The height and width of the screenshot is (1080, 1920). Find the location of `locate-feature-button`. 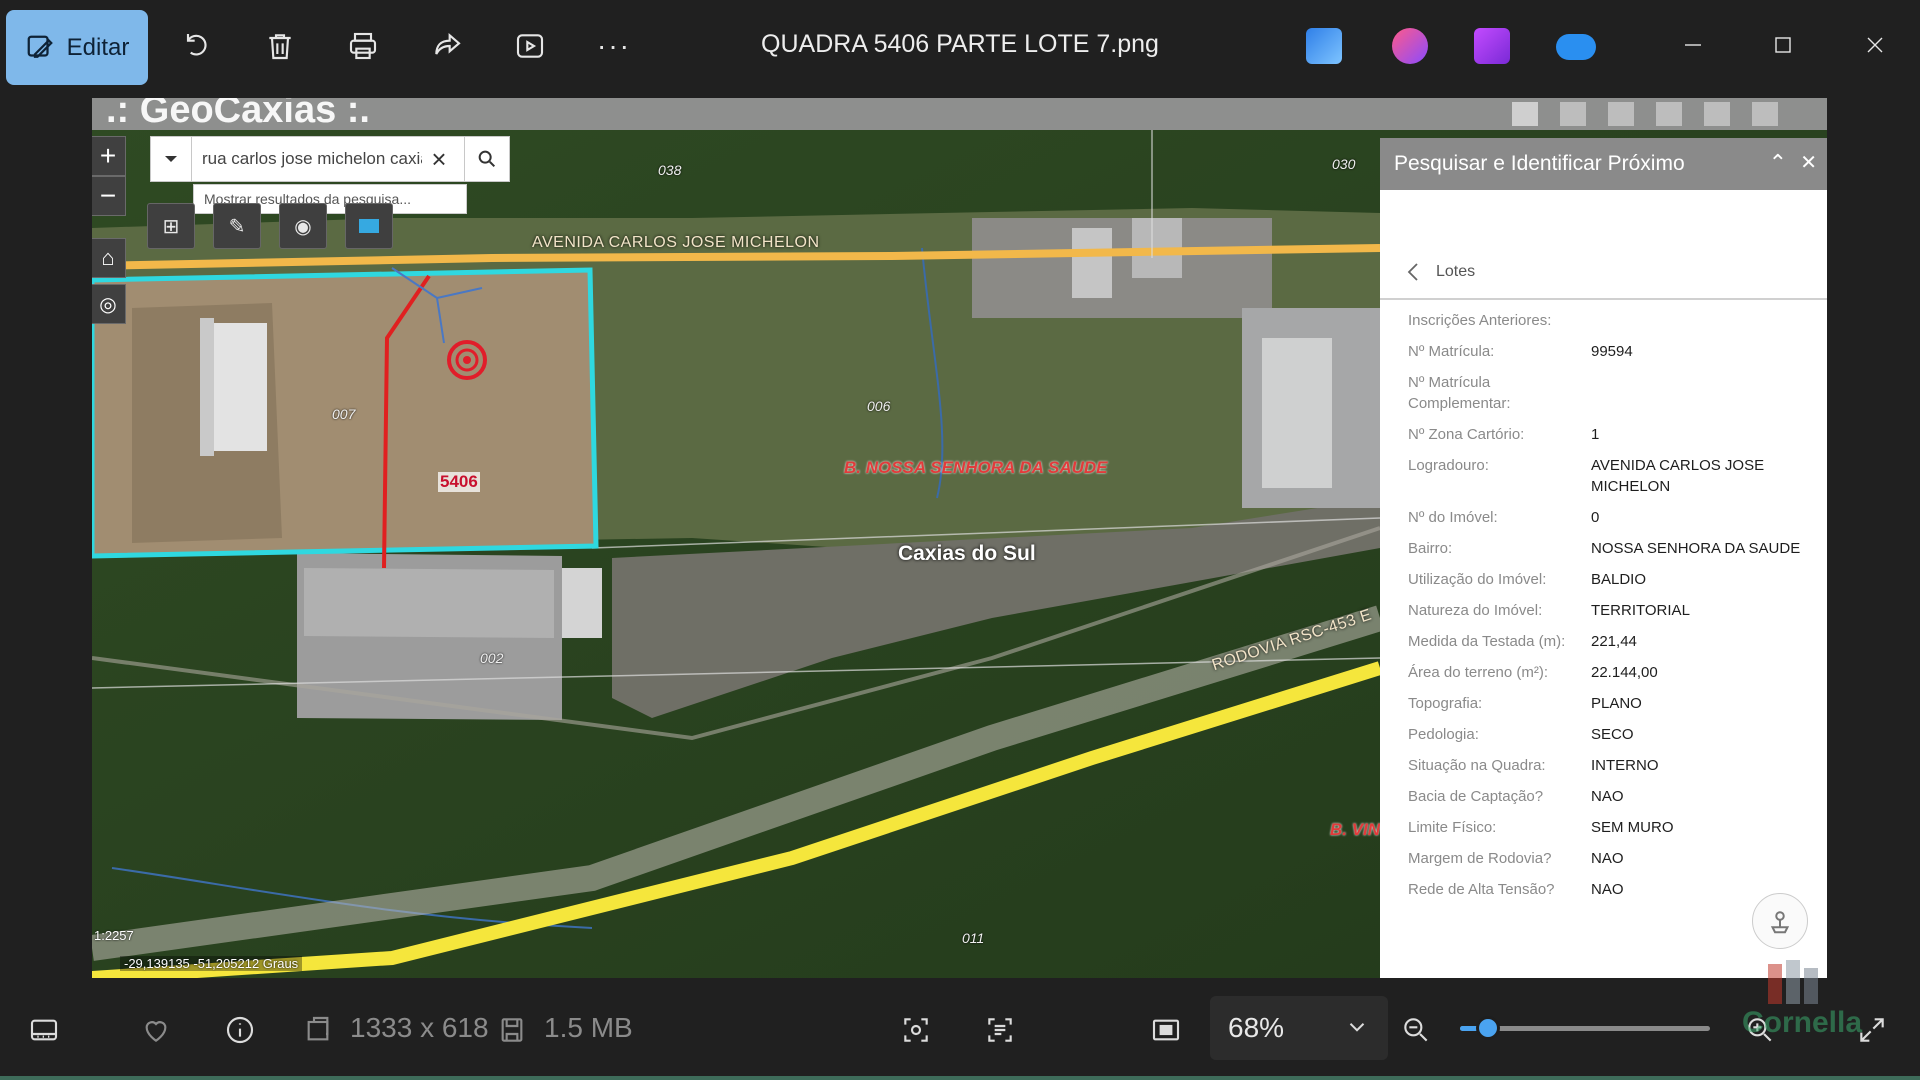

locate-feature-button is located at coordinates (1780, 921).